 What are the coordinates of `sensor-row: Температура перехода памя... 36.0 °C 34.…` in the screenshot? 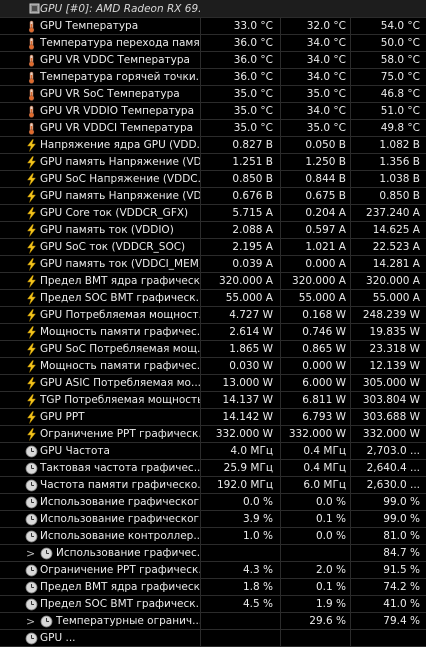 It's located at (213, 43).